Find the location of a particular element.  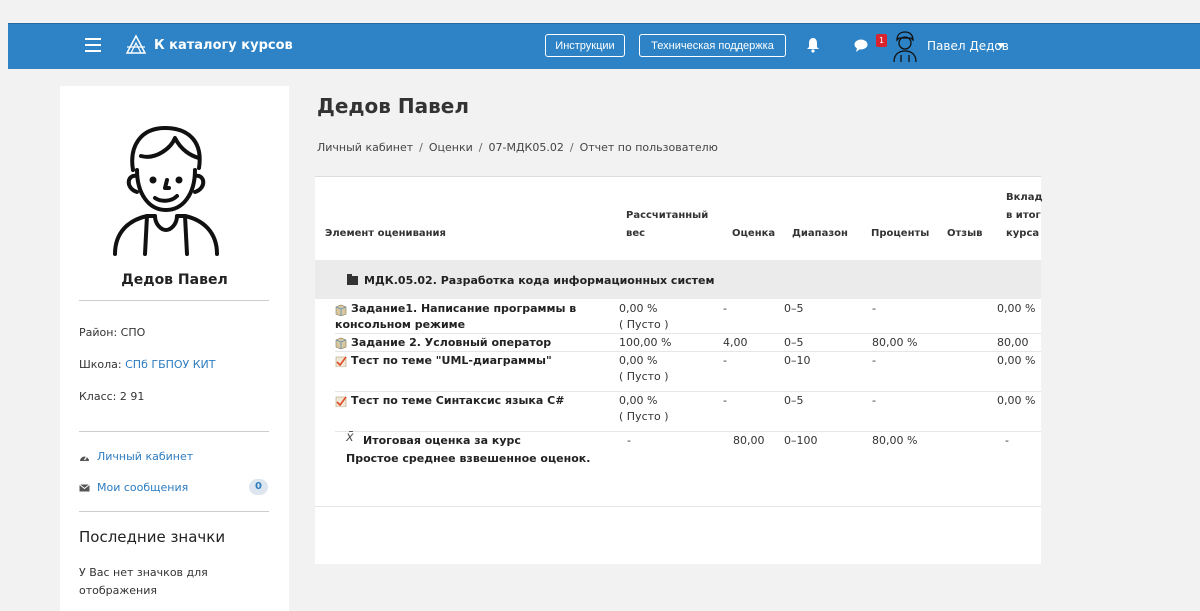

header-item: Элемент оценивания is located at coordinates (385, 233).